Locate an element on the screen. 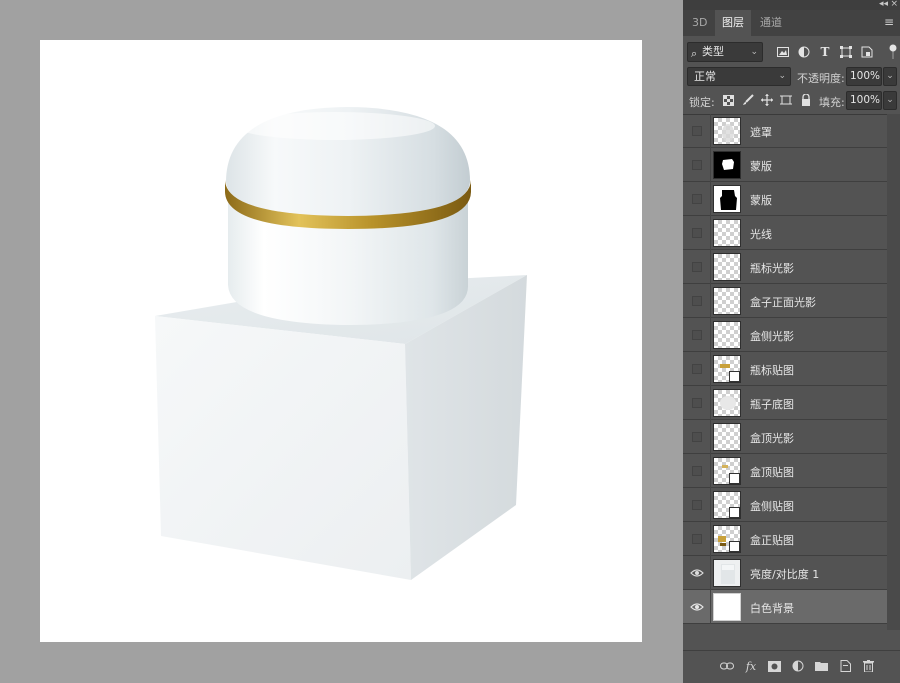 This screenshot has height=683, width=900. shape-filter-icon is located at coordinates (846, 52).